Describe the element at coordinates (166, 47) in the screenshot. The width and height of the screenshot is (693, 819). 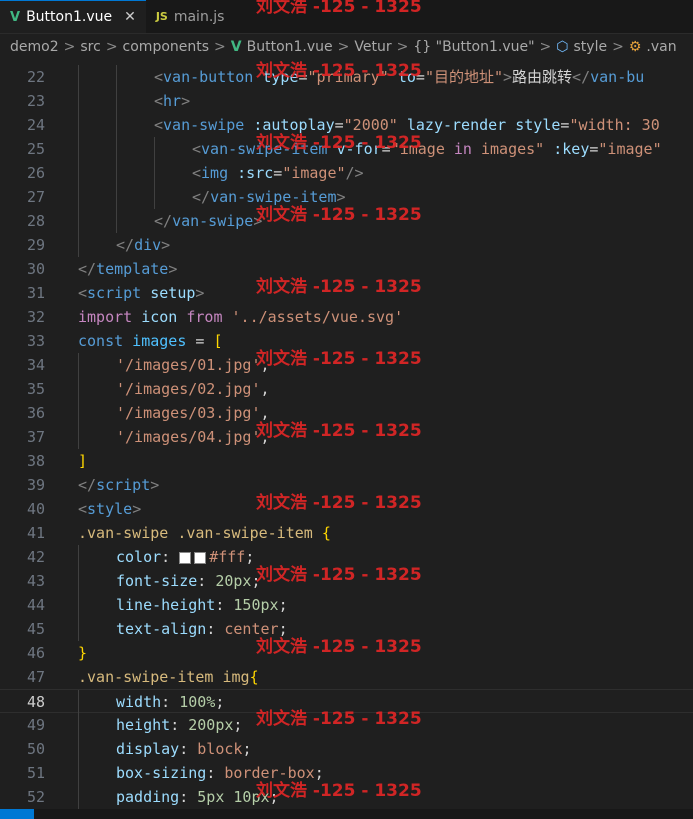
I see `breadcrumb-item: components` at that location.